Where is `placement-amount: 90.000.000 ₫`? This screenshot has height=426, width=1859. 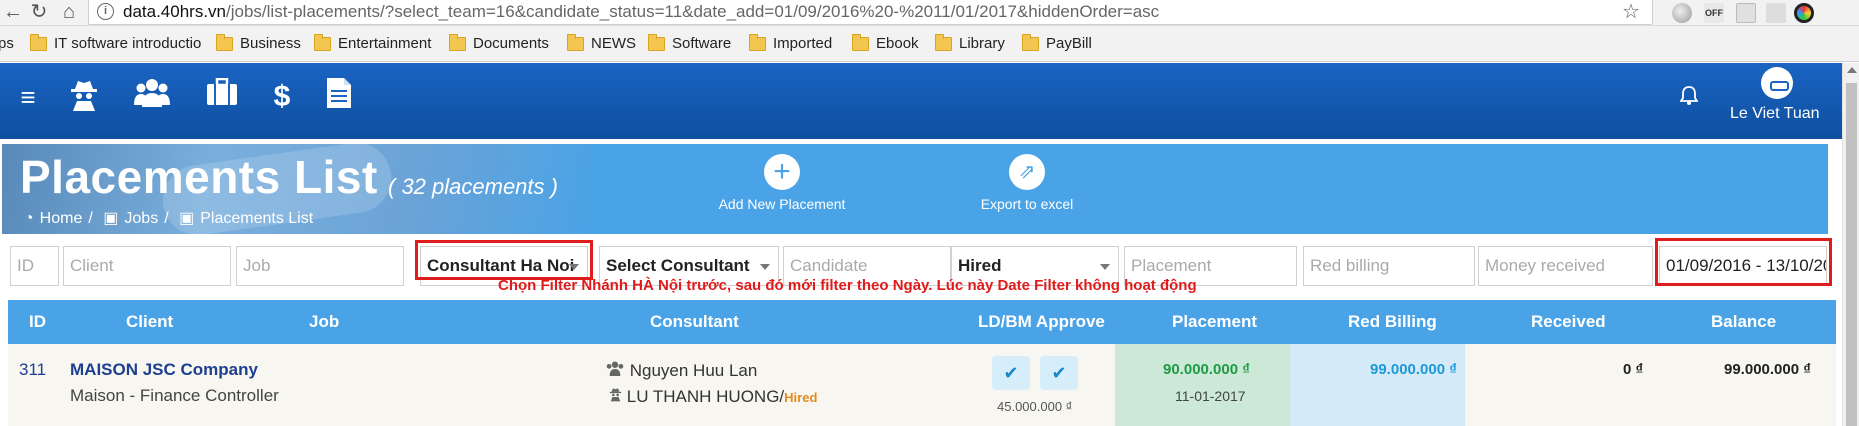 placement-amount: 90.000.000 ₫ is located at coordinates (1206, 369).